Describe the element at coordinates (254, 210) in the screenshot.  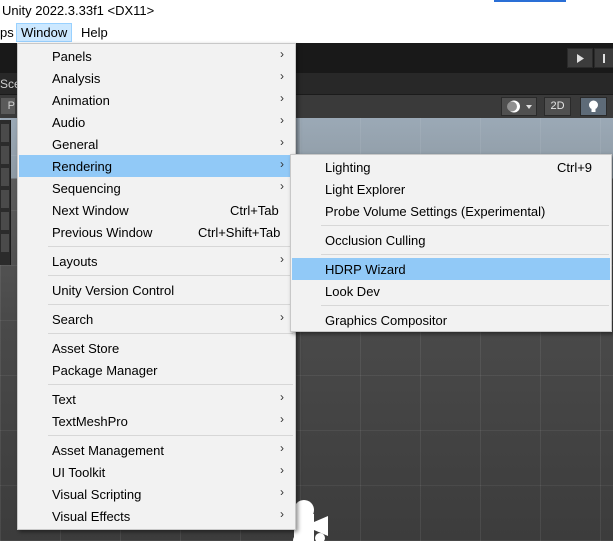
I see `shortcut-next-window: Ctrl+Tab` at that location.